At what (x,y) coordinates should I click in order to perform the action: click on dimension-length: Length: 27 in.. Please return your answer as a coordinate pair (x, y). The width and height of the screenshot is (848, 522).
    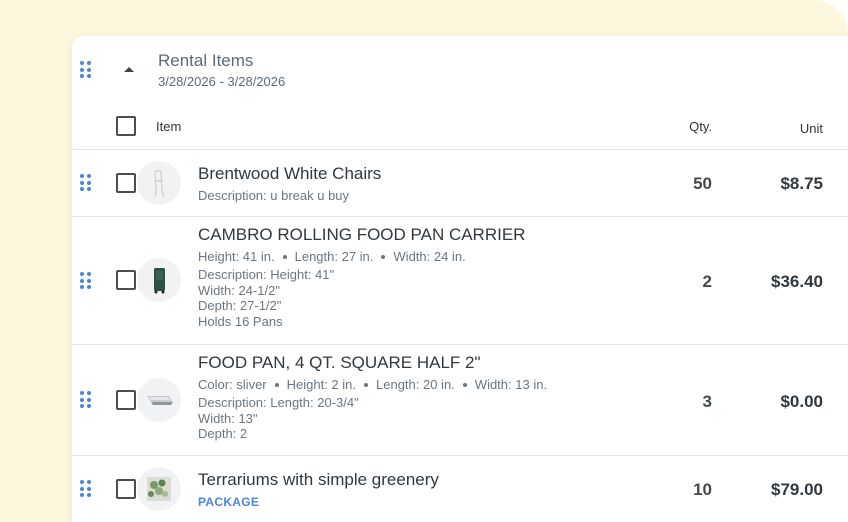
    Looking at the image, I should click on (334, 256).